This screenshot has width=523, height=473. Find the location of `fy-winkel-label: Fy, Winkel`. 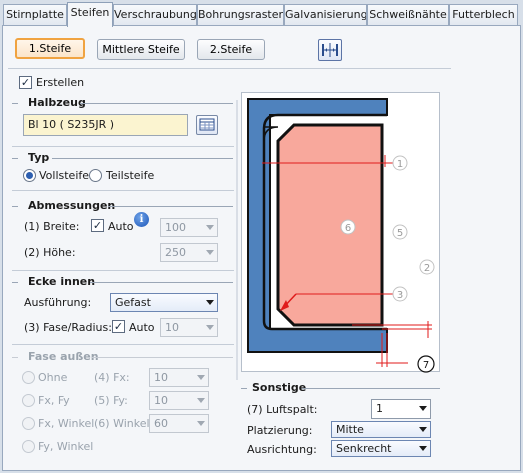

fy-winkel-label: Fy, Winkel is located at coordinates (66, 446).